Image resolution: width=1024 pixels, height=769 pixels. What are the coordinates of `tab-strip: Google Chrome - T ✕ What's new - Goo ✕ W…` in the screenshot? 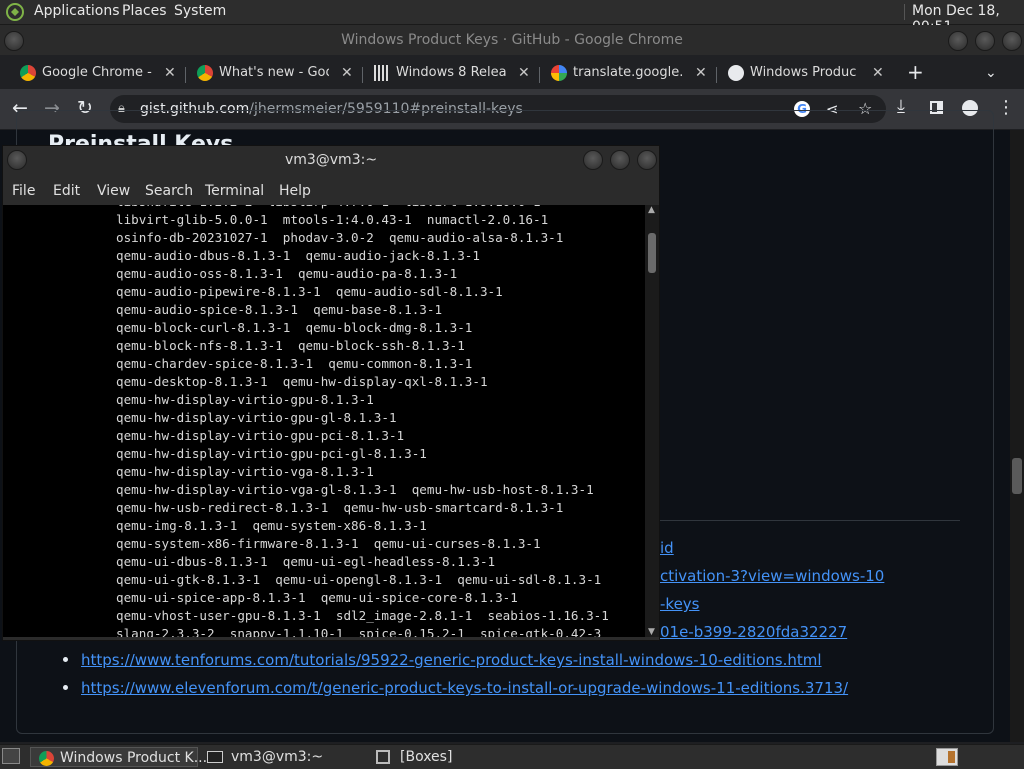 It's located at (512, 72).